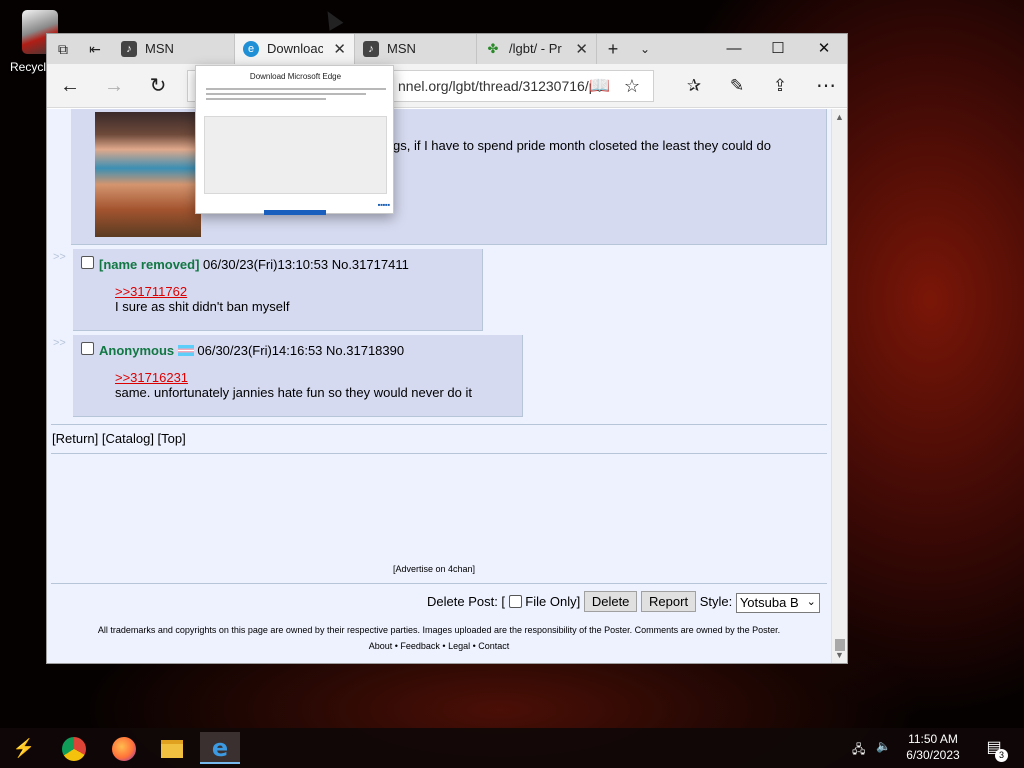  I want to click on file-only-checkbox, so click(515, 601).